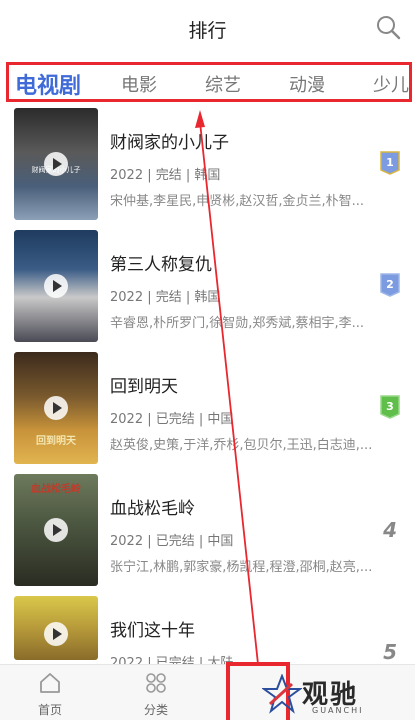 This screenshot has height=720, width=415. I want to click on category-tabs: 电视剧 电影 综艺 动漫 少儿, so click(209, 82).